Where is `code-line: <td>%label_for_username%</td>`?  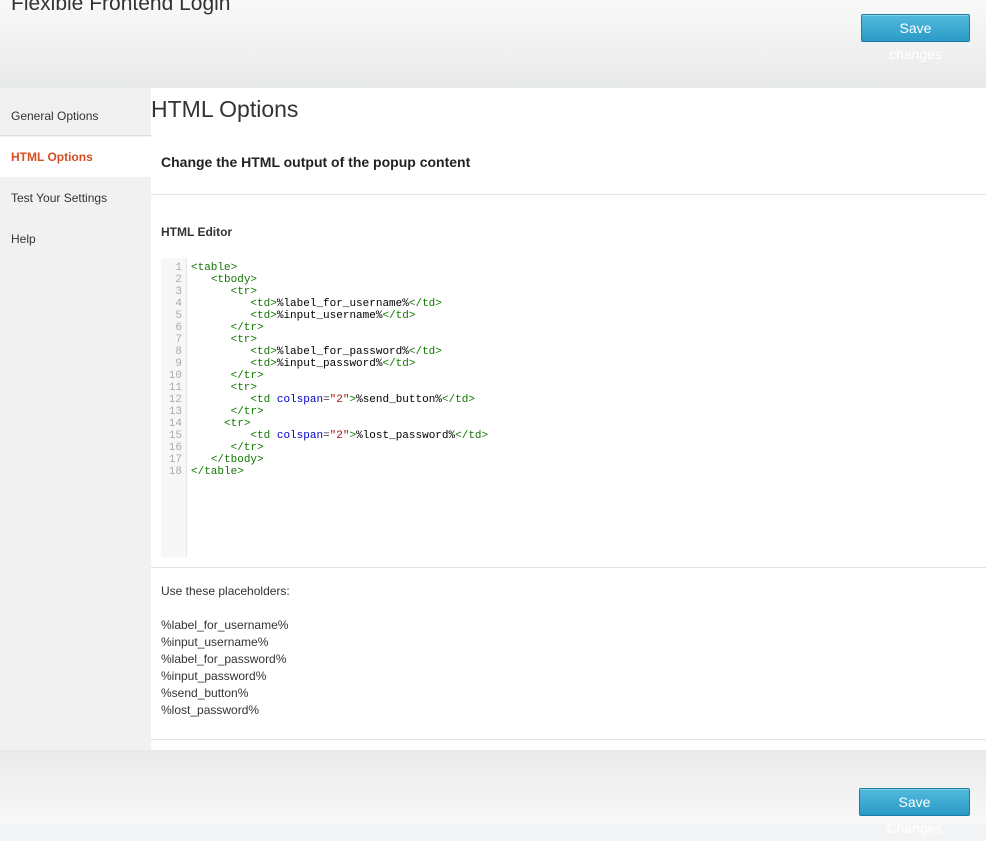 code-line: <td>%label_for_username%</td> is located at coordinates (339, 304).